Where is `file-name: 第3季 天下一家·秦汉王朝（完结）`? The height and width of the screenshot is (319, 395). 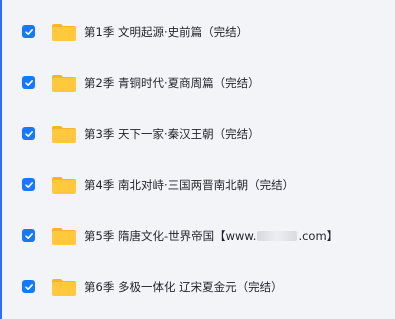 file-name: 第3季 天下一家·秦汉王朝（完结） is located at coordinates (172, 133).